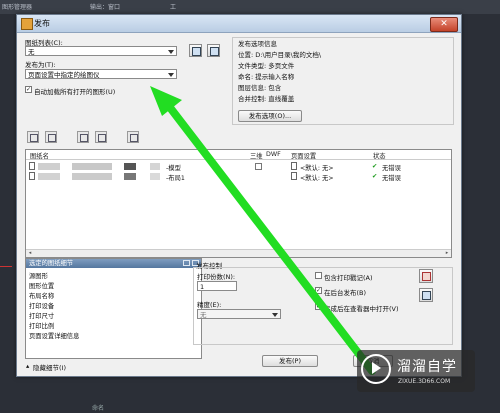 The height and width of the screenshot is (413, 500). Describe the element at coordinates (424, 381) in the screenshot. I see `watermark-url: ZIXUE.3D66.COM` at that location.